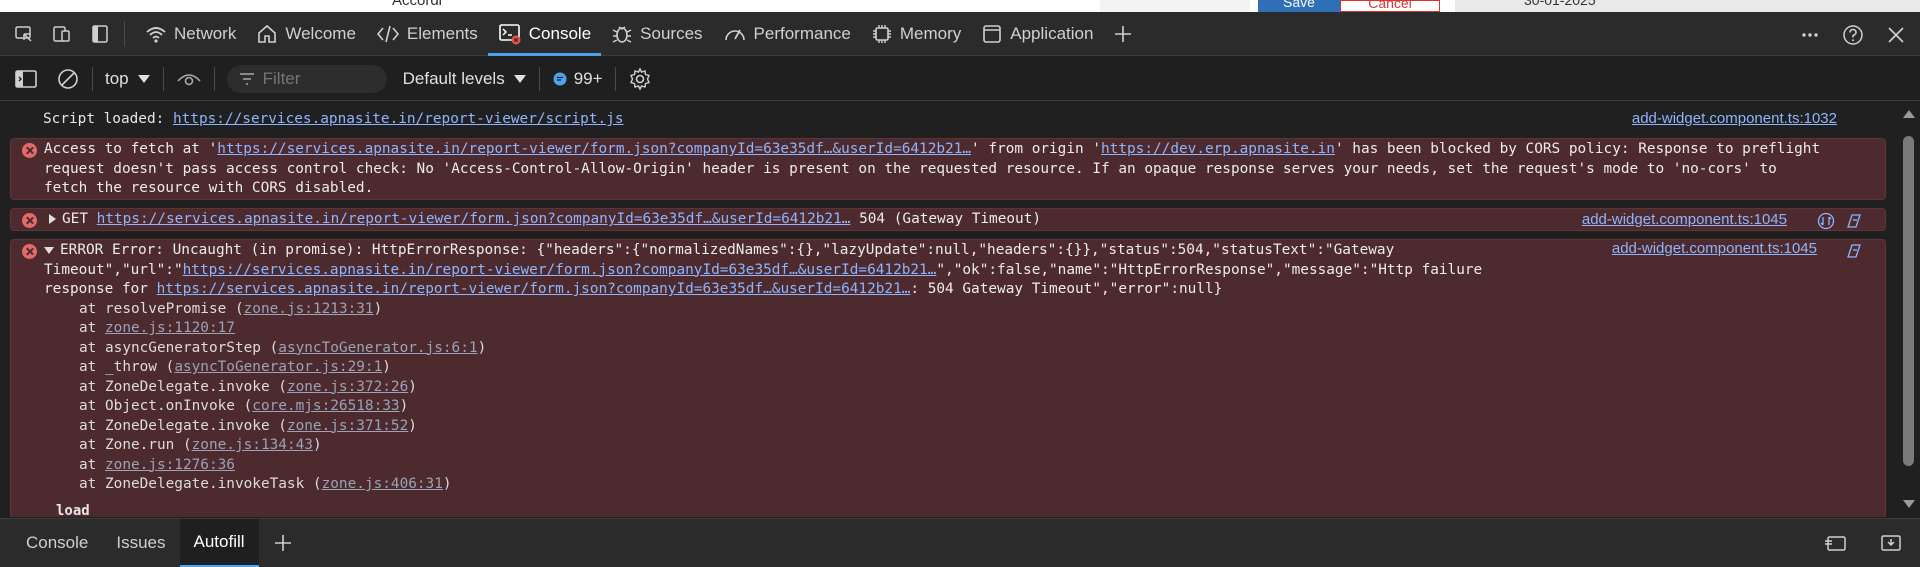 This screenshot has width=1920, height=567. What do you see at coordinates (427, 34) in the screenshot?
I see `tab-elements: Elements` at bounding box center [427, 34].